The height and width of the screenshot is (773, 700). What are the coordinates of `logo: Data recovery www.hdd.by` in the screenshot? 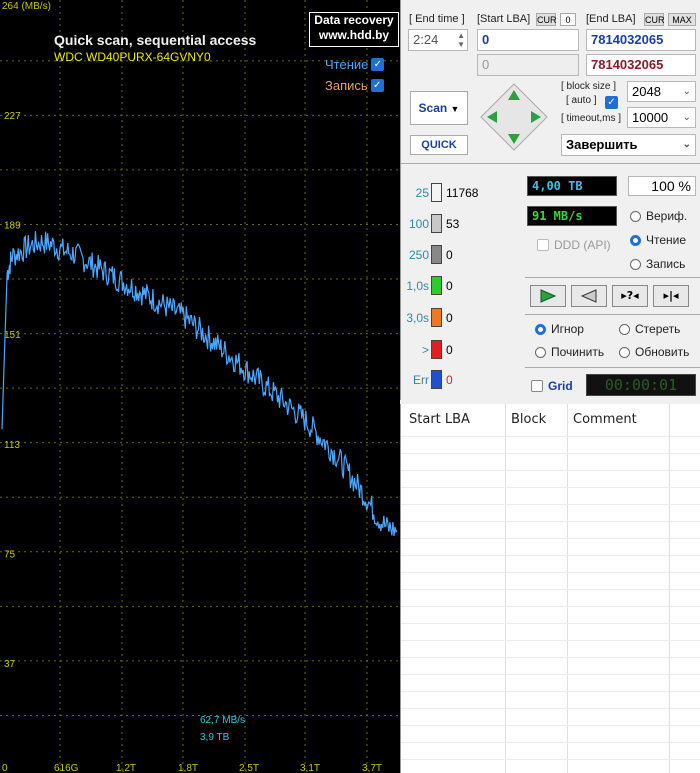 It's located at (354, 29).